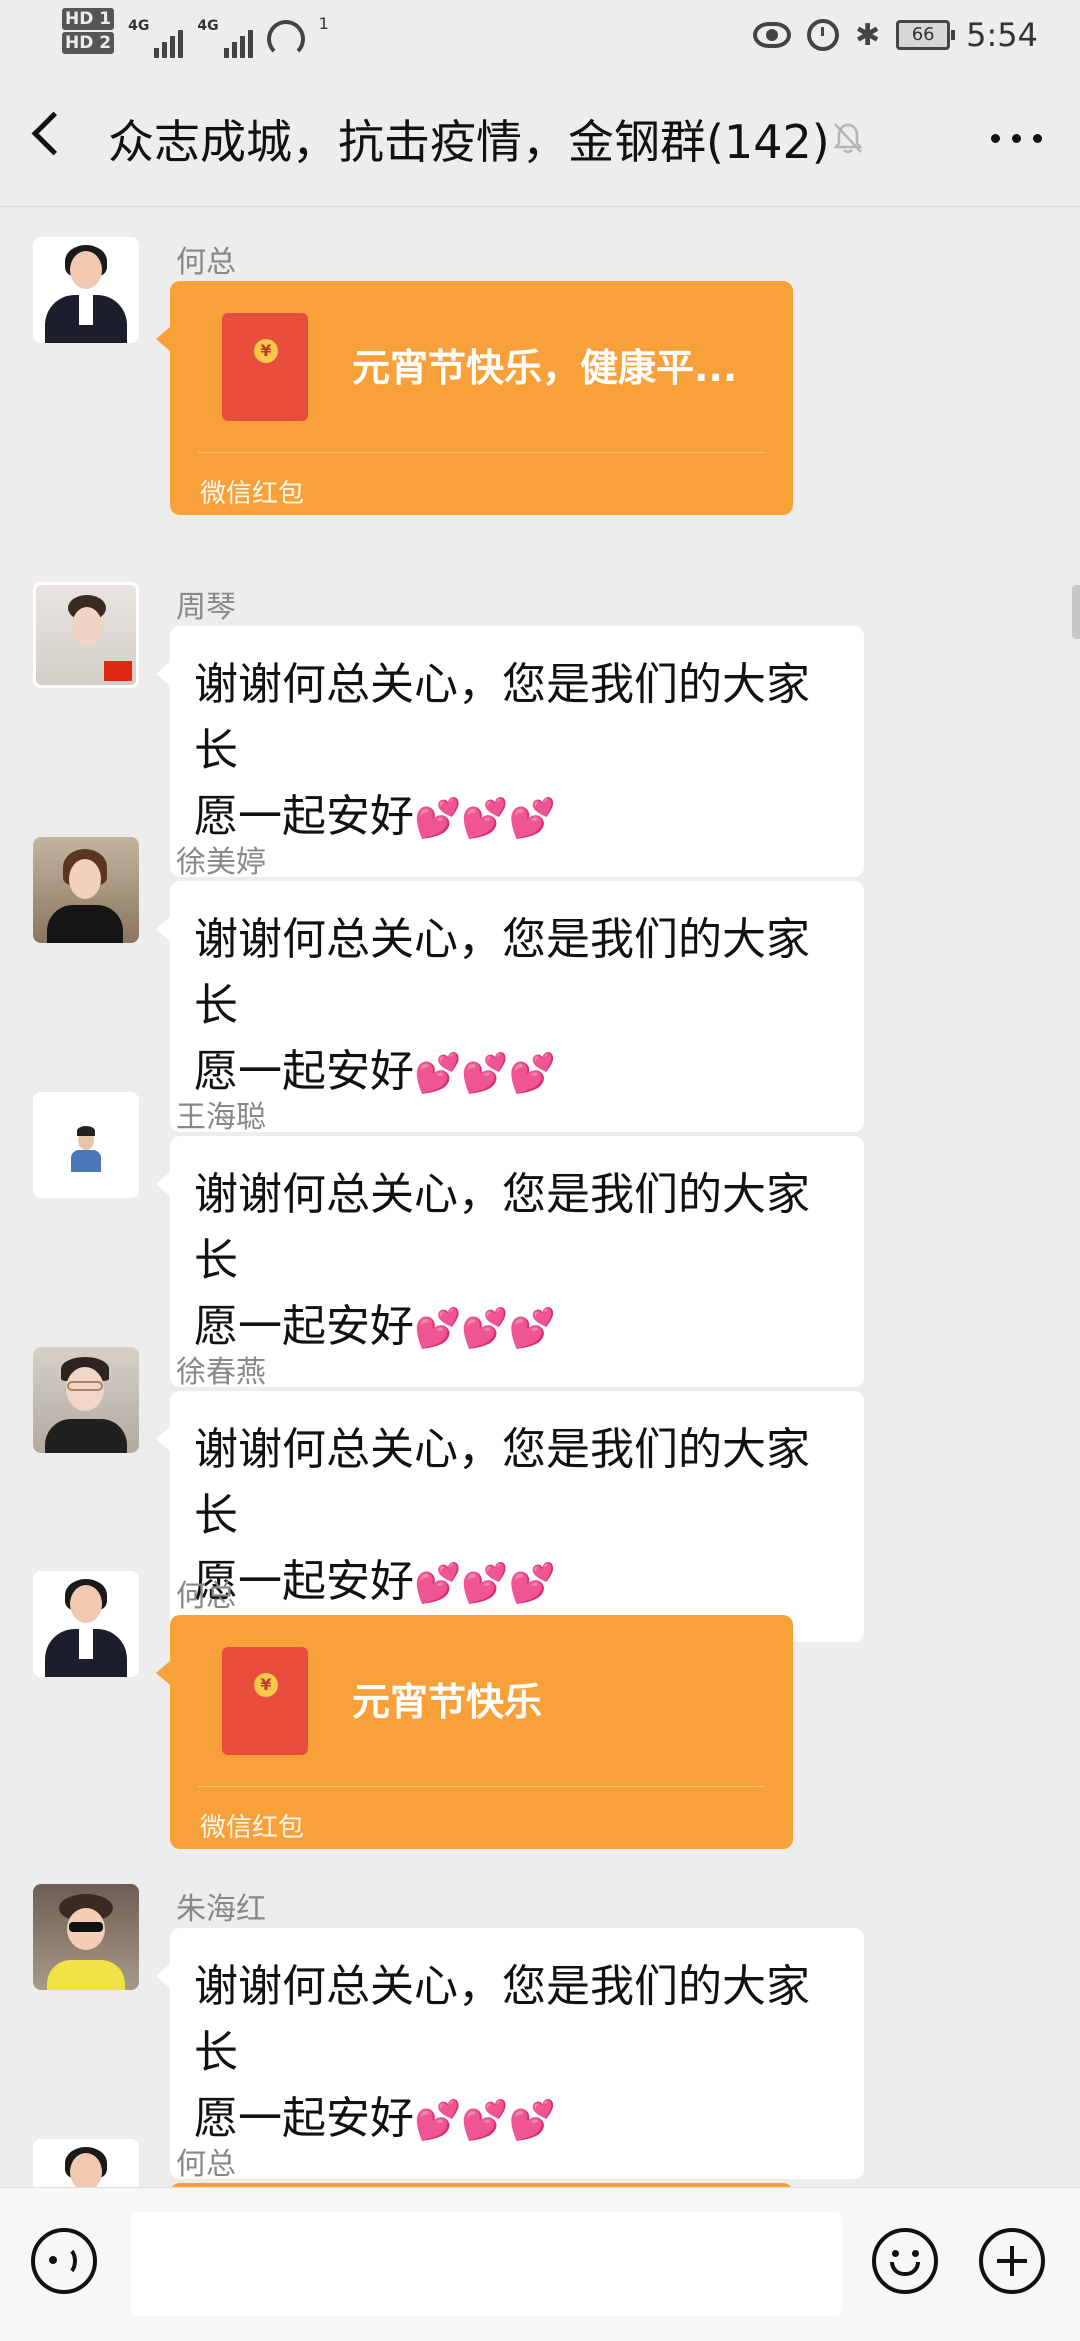 Image resolution: width=1080 pixels, height=2341 pixels. Describe the element at coordinates (208, 26) in the screenshot. I see `signal-2-label: 4G` at that location.